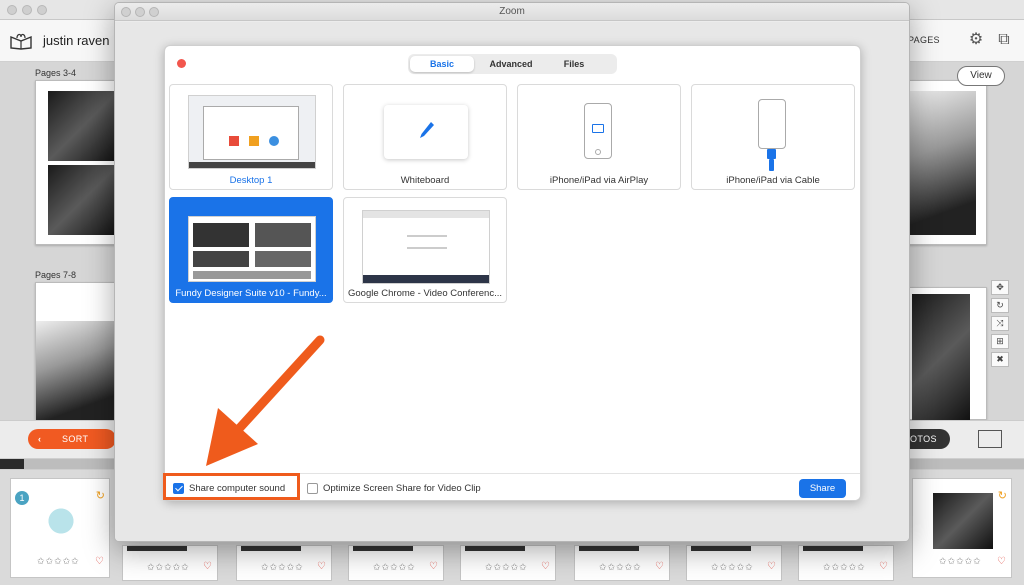 This screenshot has width=1024, height=585. What do you see at coordinates (598, 128) in the screenshot?
I see `airplay-icon` at bounding box center [598, 128].